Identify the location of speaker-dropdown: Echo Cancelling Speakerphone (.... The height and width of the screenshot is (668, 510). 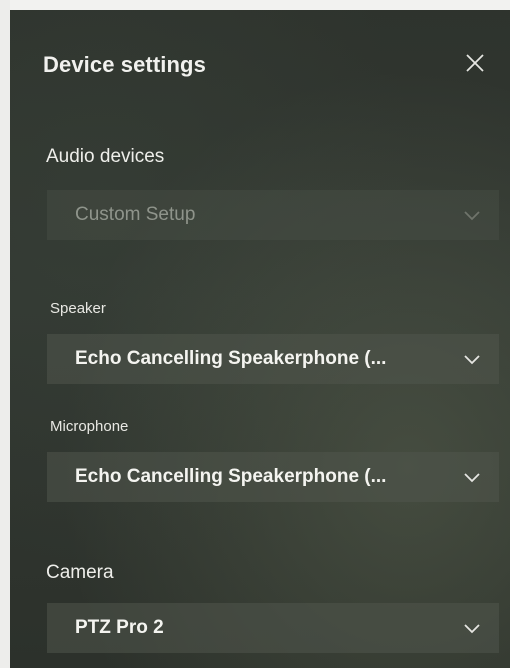
(273, 359).